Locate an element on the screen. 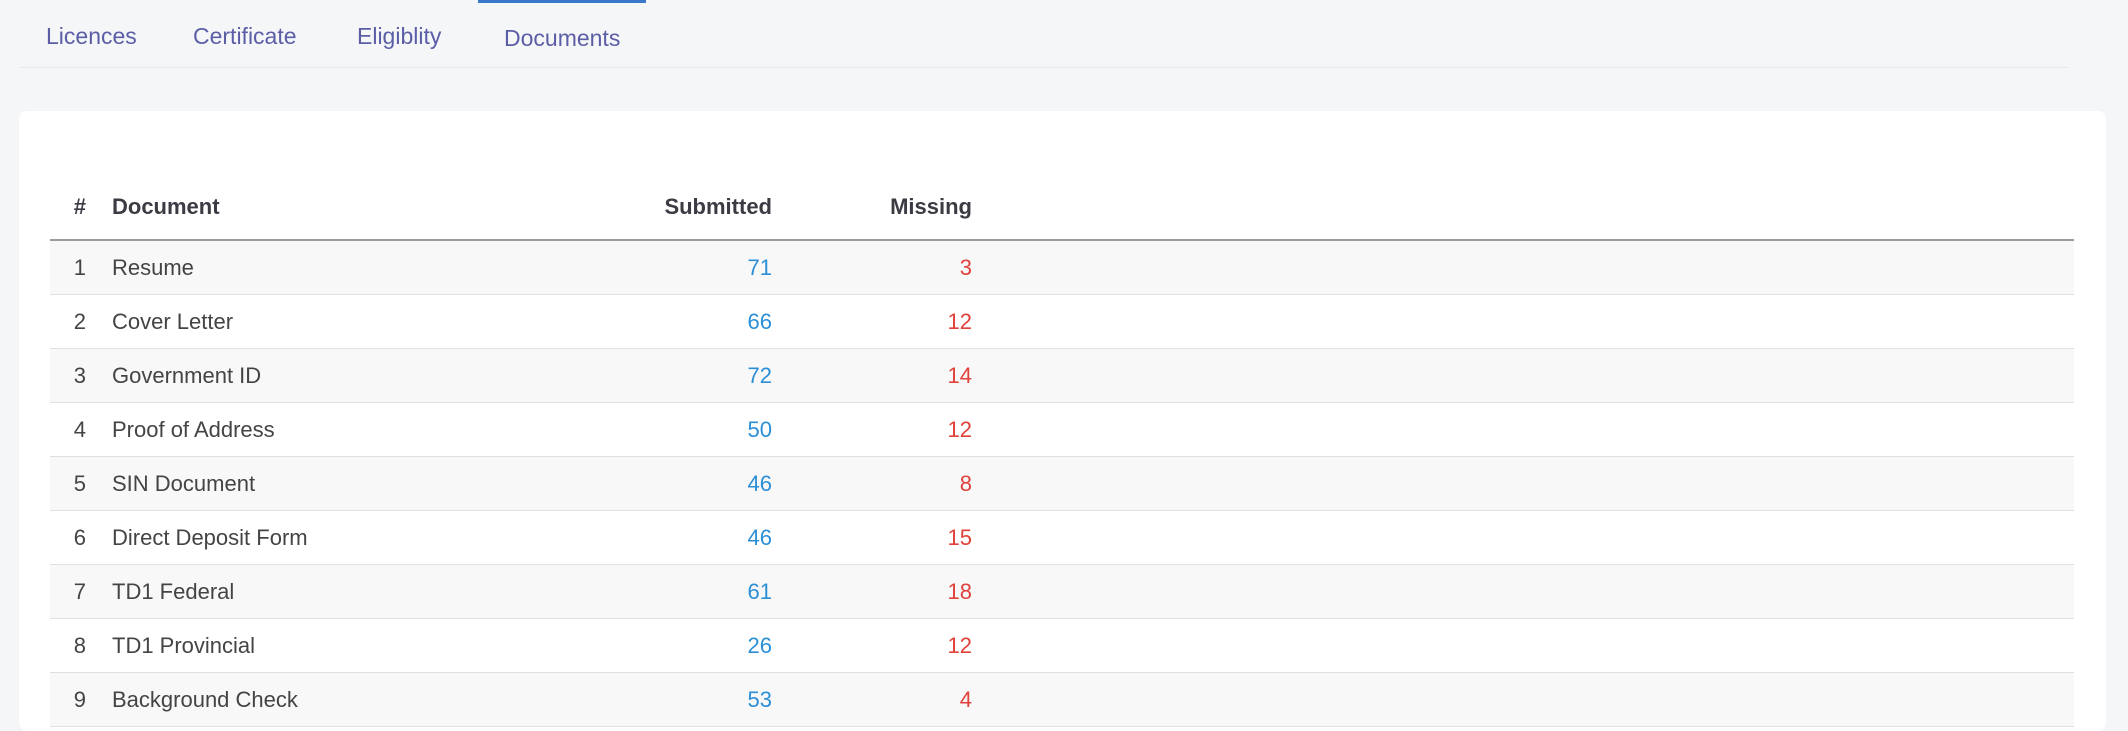  row-submitted: 72 is located at coordinates (672, 375).